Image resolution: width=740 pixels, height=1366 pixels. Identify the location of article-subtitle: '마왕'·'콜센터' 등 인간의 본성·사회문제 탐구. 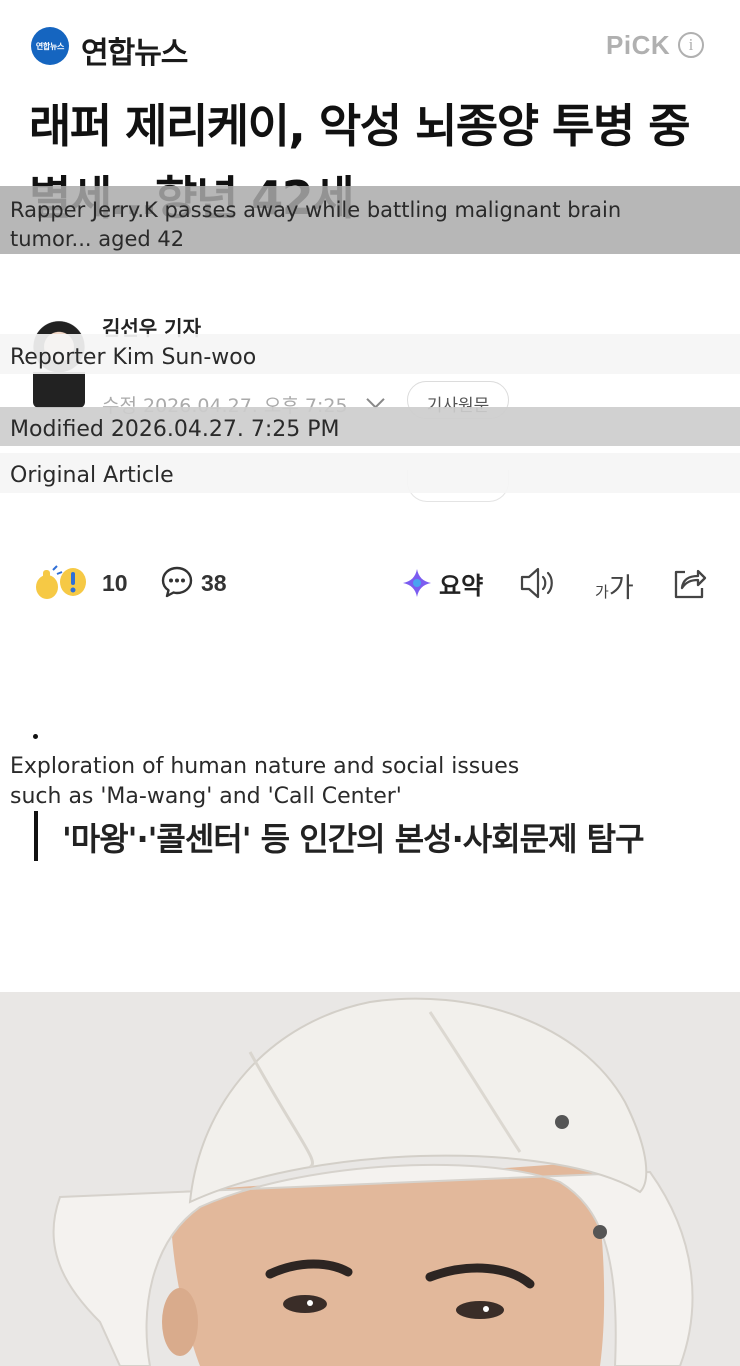
(353, 839).